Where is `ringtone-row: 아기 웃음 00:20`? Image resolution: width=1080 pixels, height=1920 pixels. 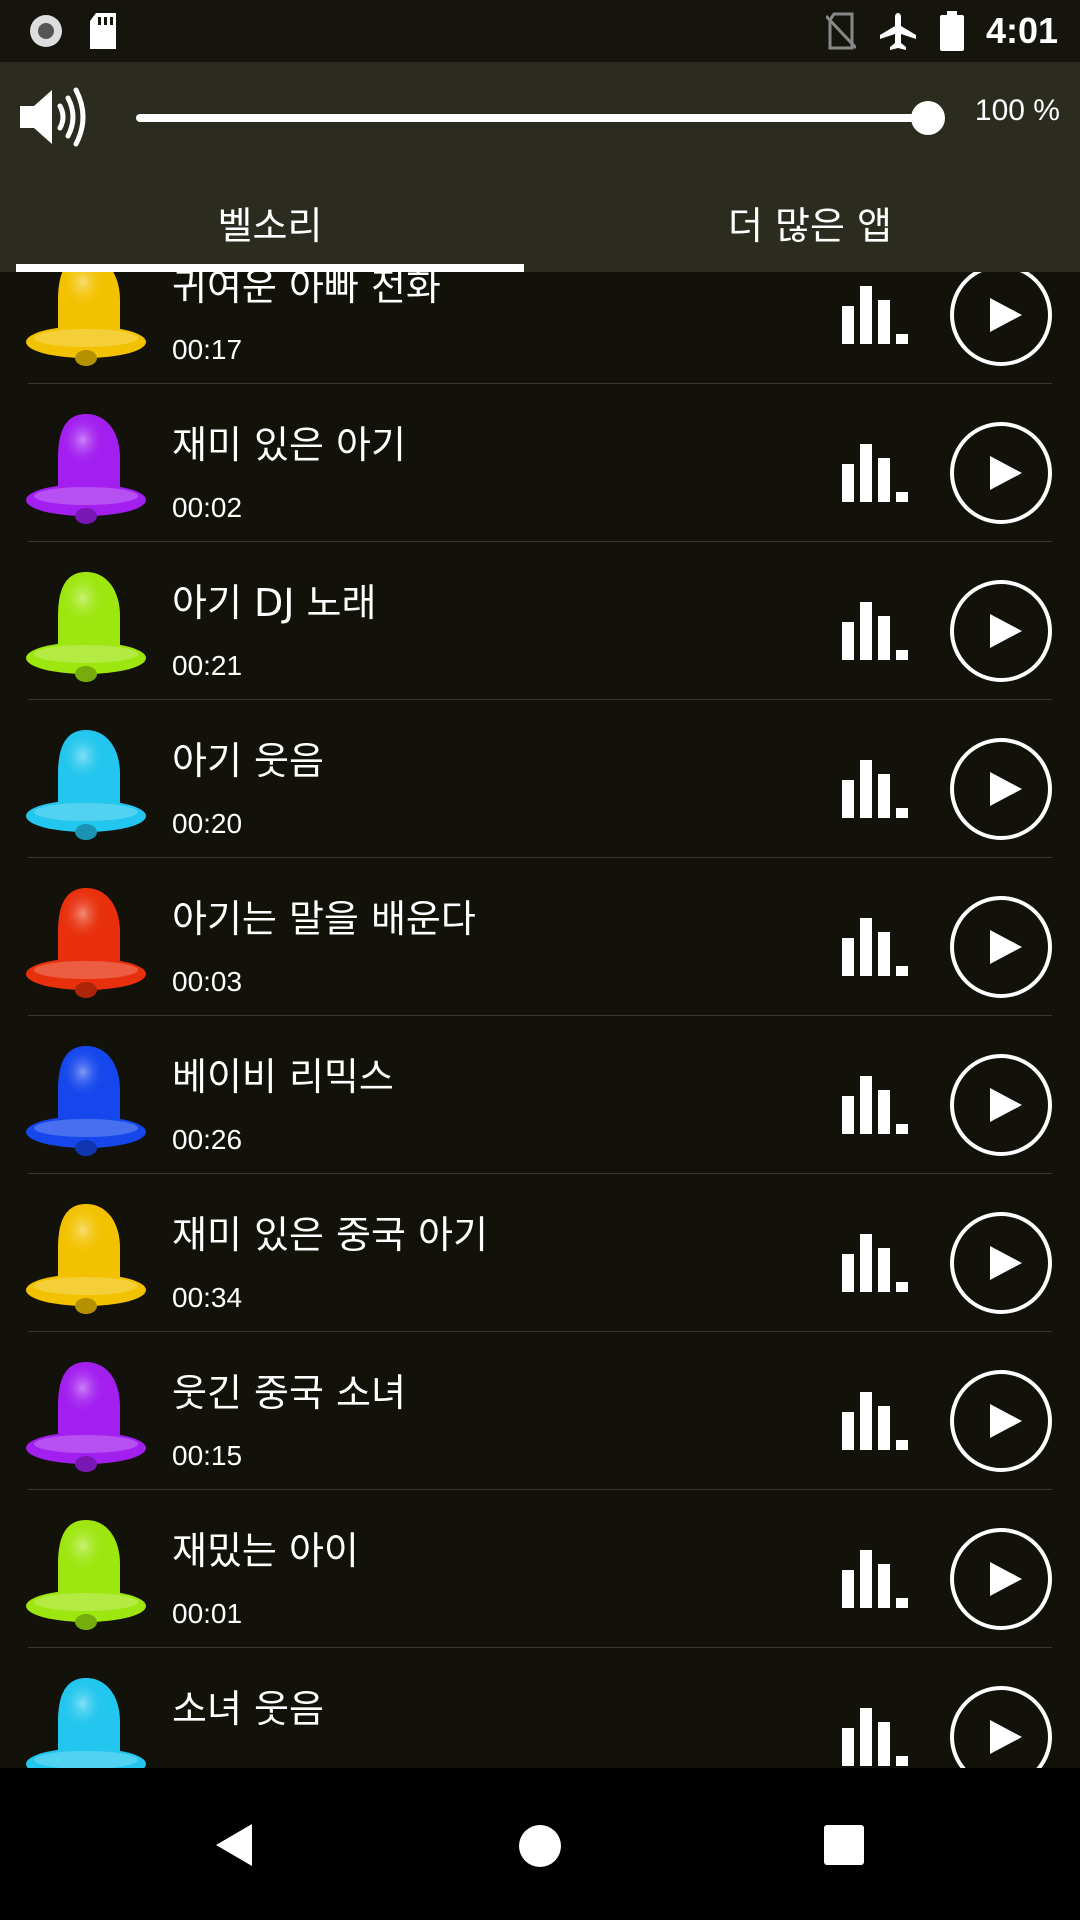 ringtone-row: 아기 웃음 00:20 is located at coordinates (540, 779).